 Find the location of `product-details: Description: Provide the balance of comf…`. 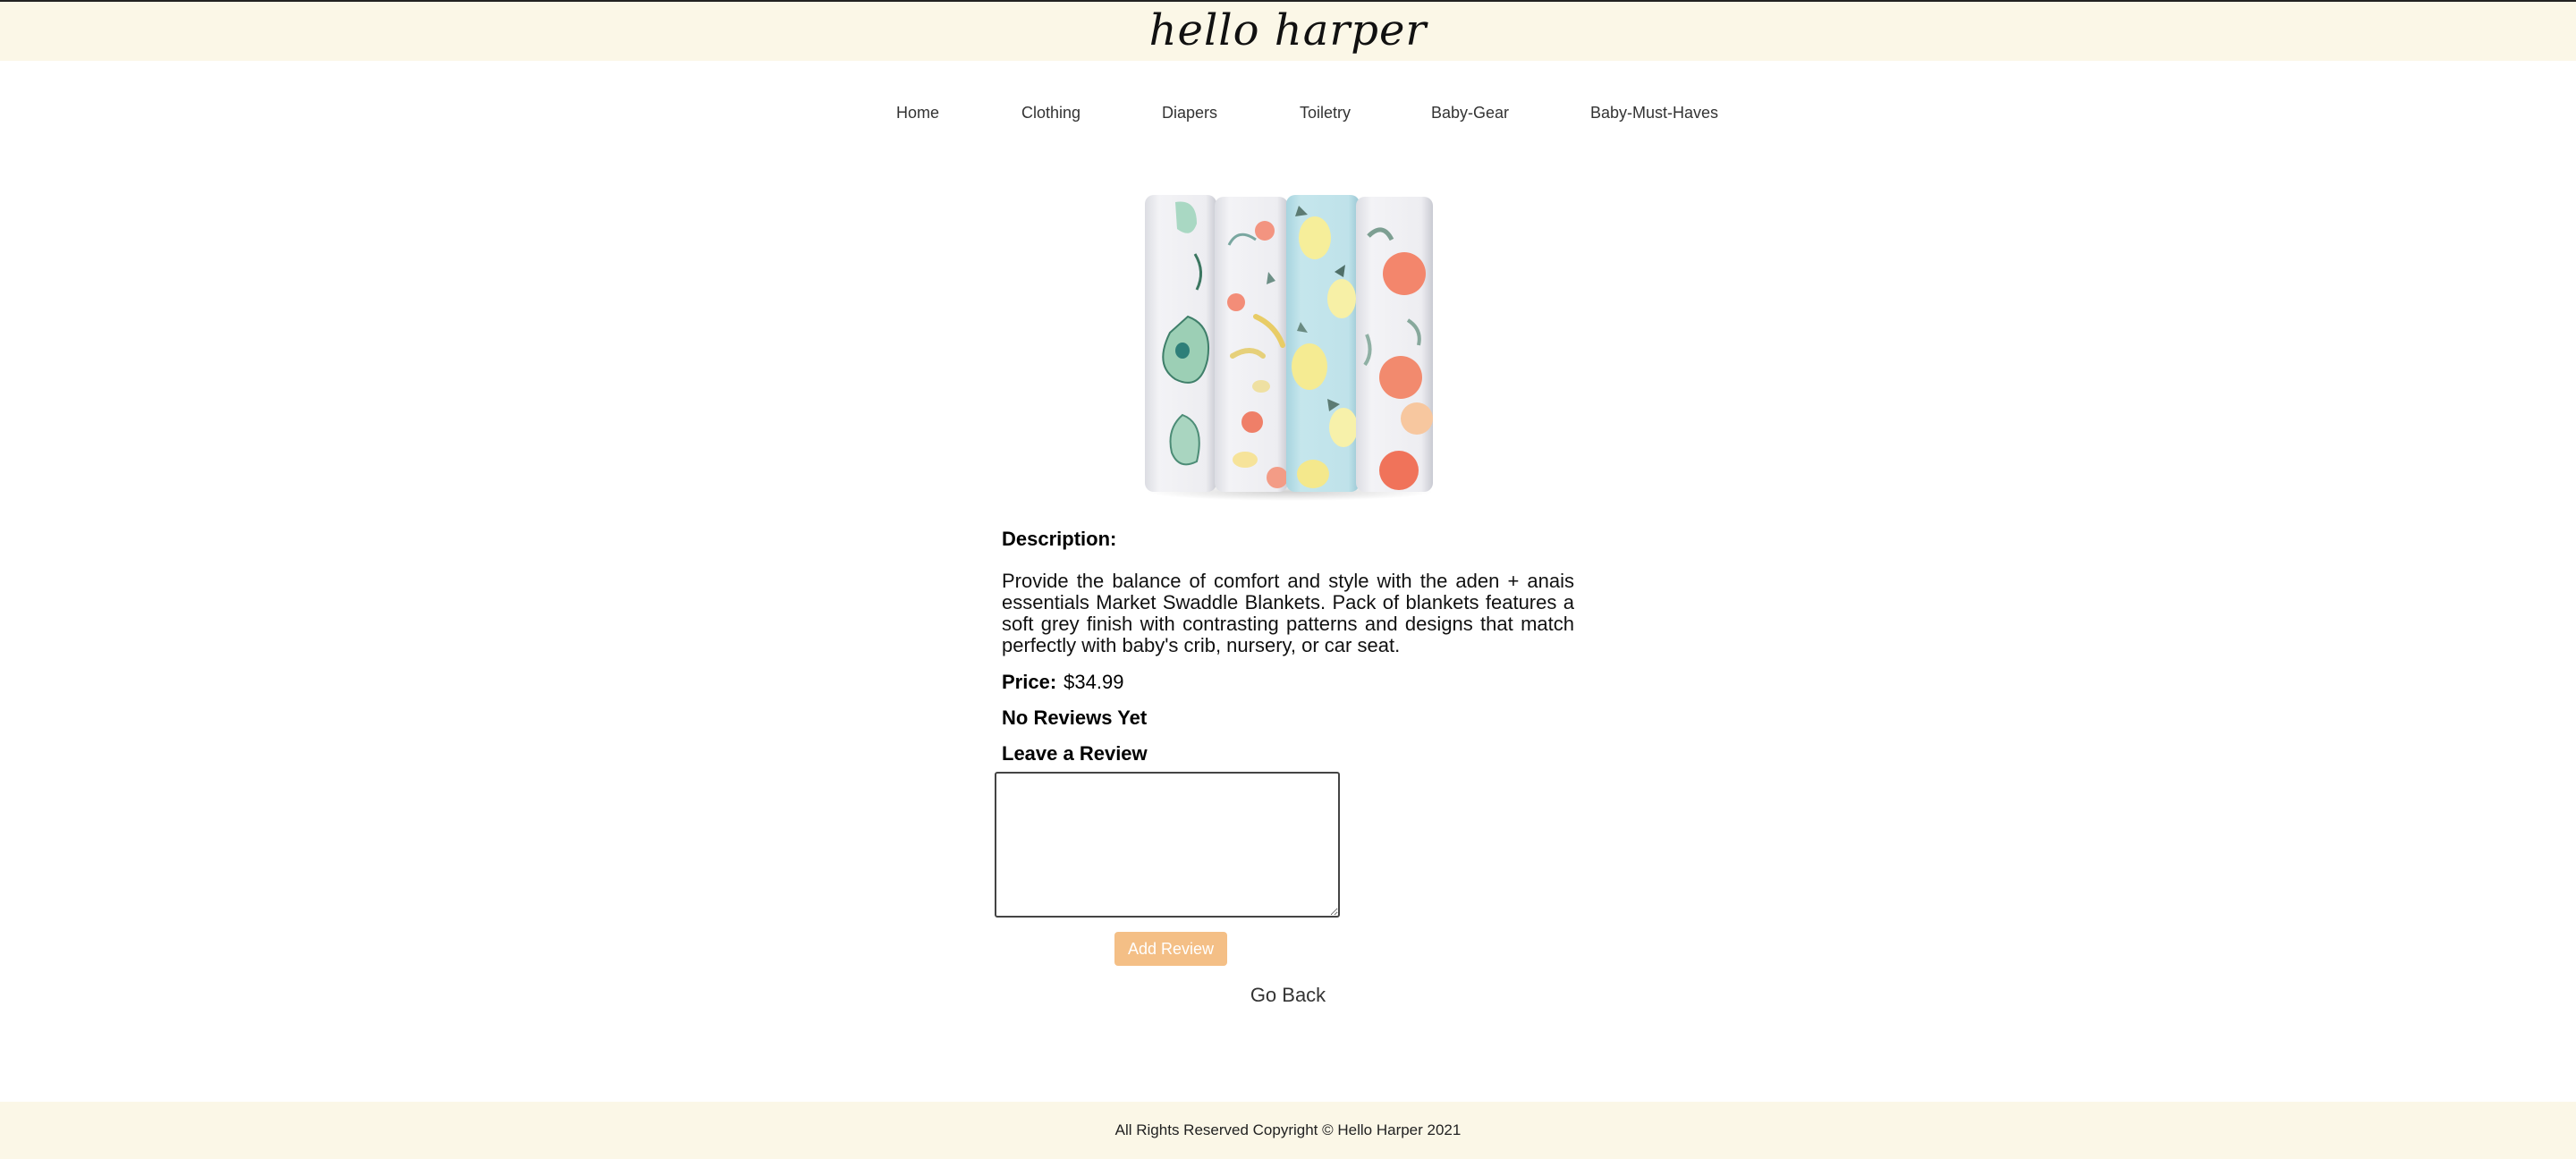

product-details: Description: Provide the balance of comf… is located at coordinates (1288, 647).